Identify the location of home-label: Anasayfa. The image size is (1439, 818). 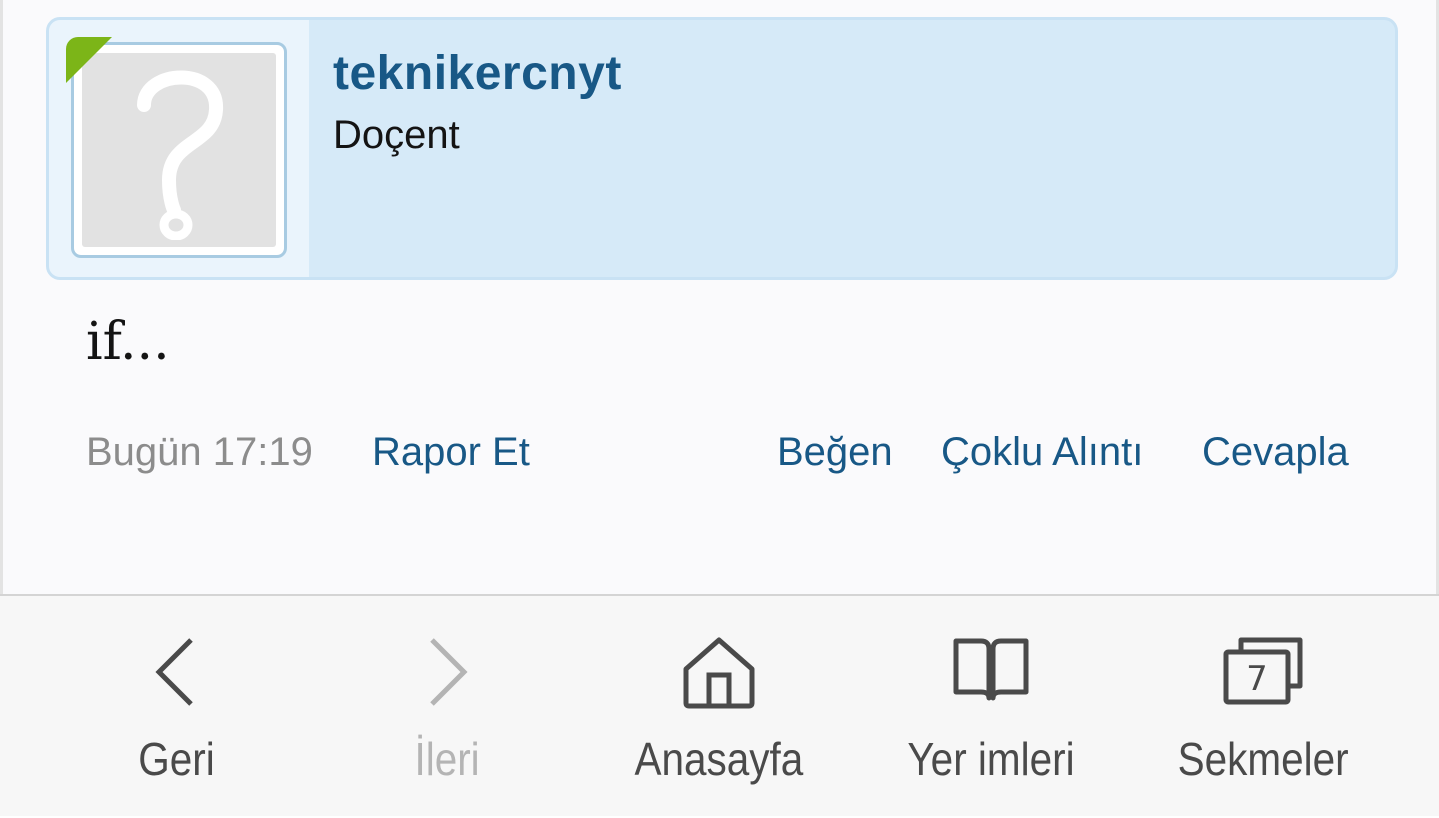
(719, 759).